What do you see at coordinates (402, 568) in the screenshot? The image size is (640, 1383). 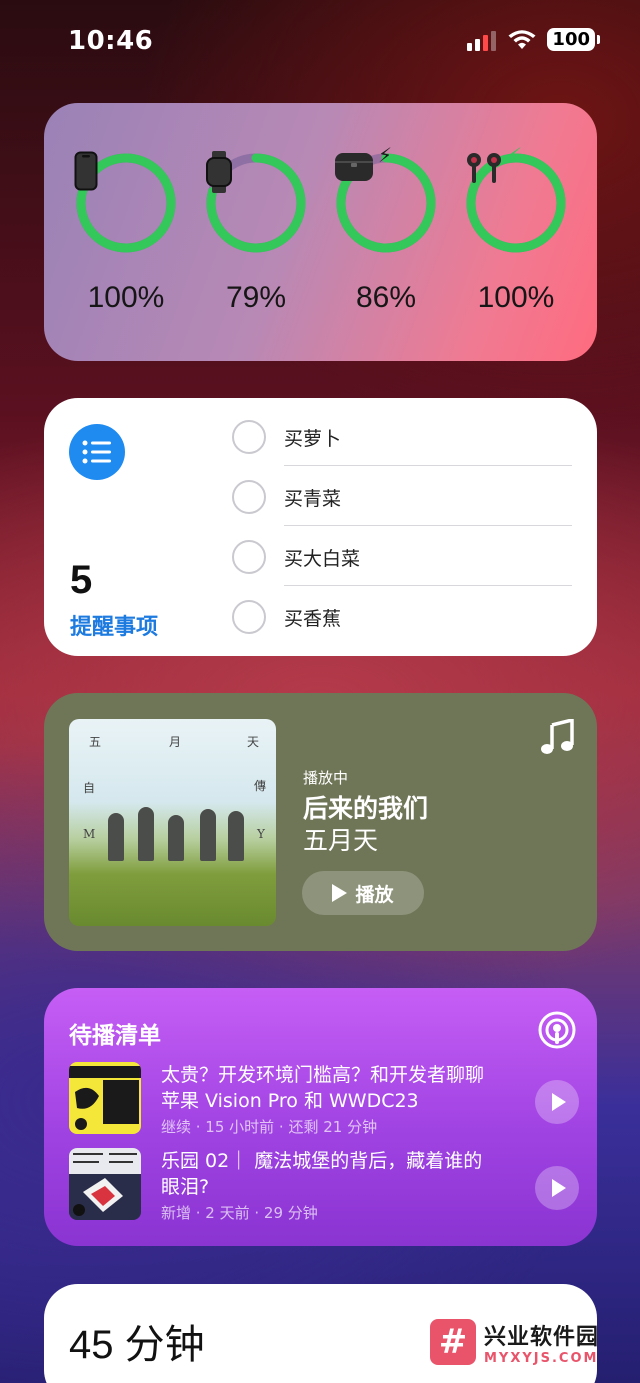 I see `reminder-item: 买大白菜` at bounding box center [402, 568].